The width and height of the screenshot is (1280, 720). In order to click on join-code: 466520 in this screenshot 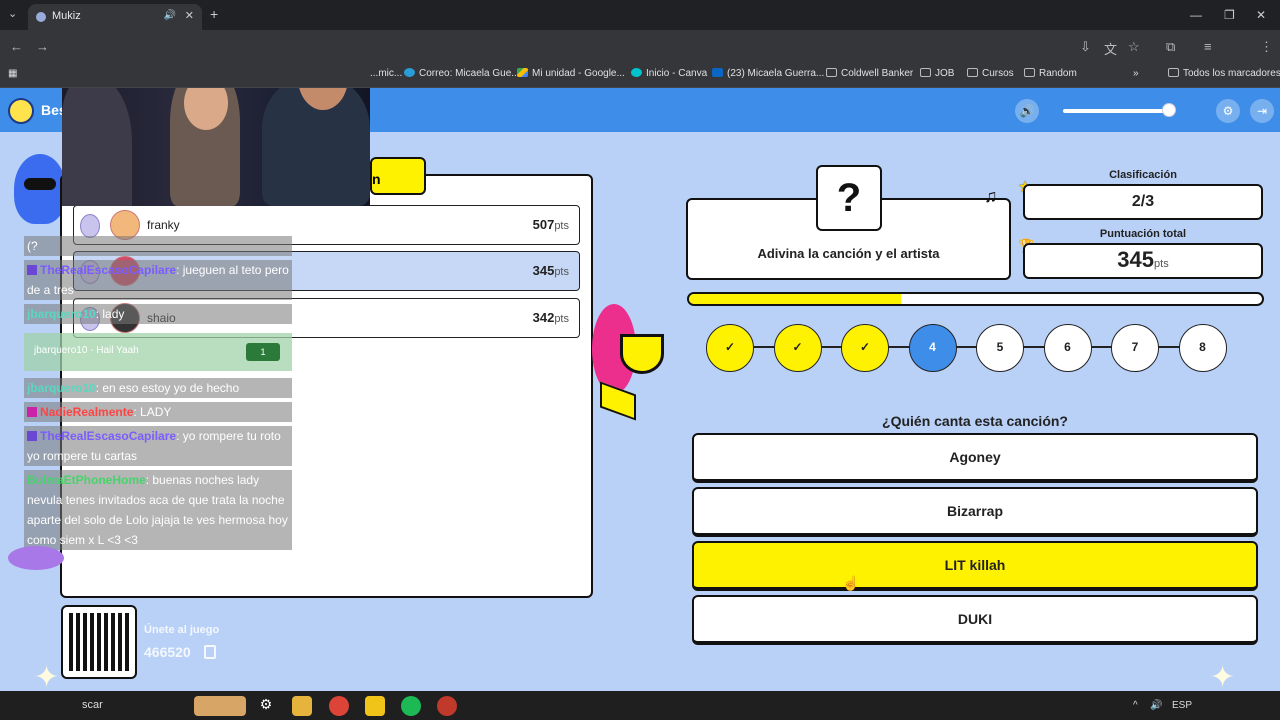, I will do `click(167, 652)`.